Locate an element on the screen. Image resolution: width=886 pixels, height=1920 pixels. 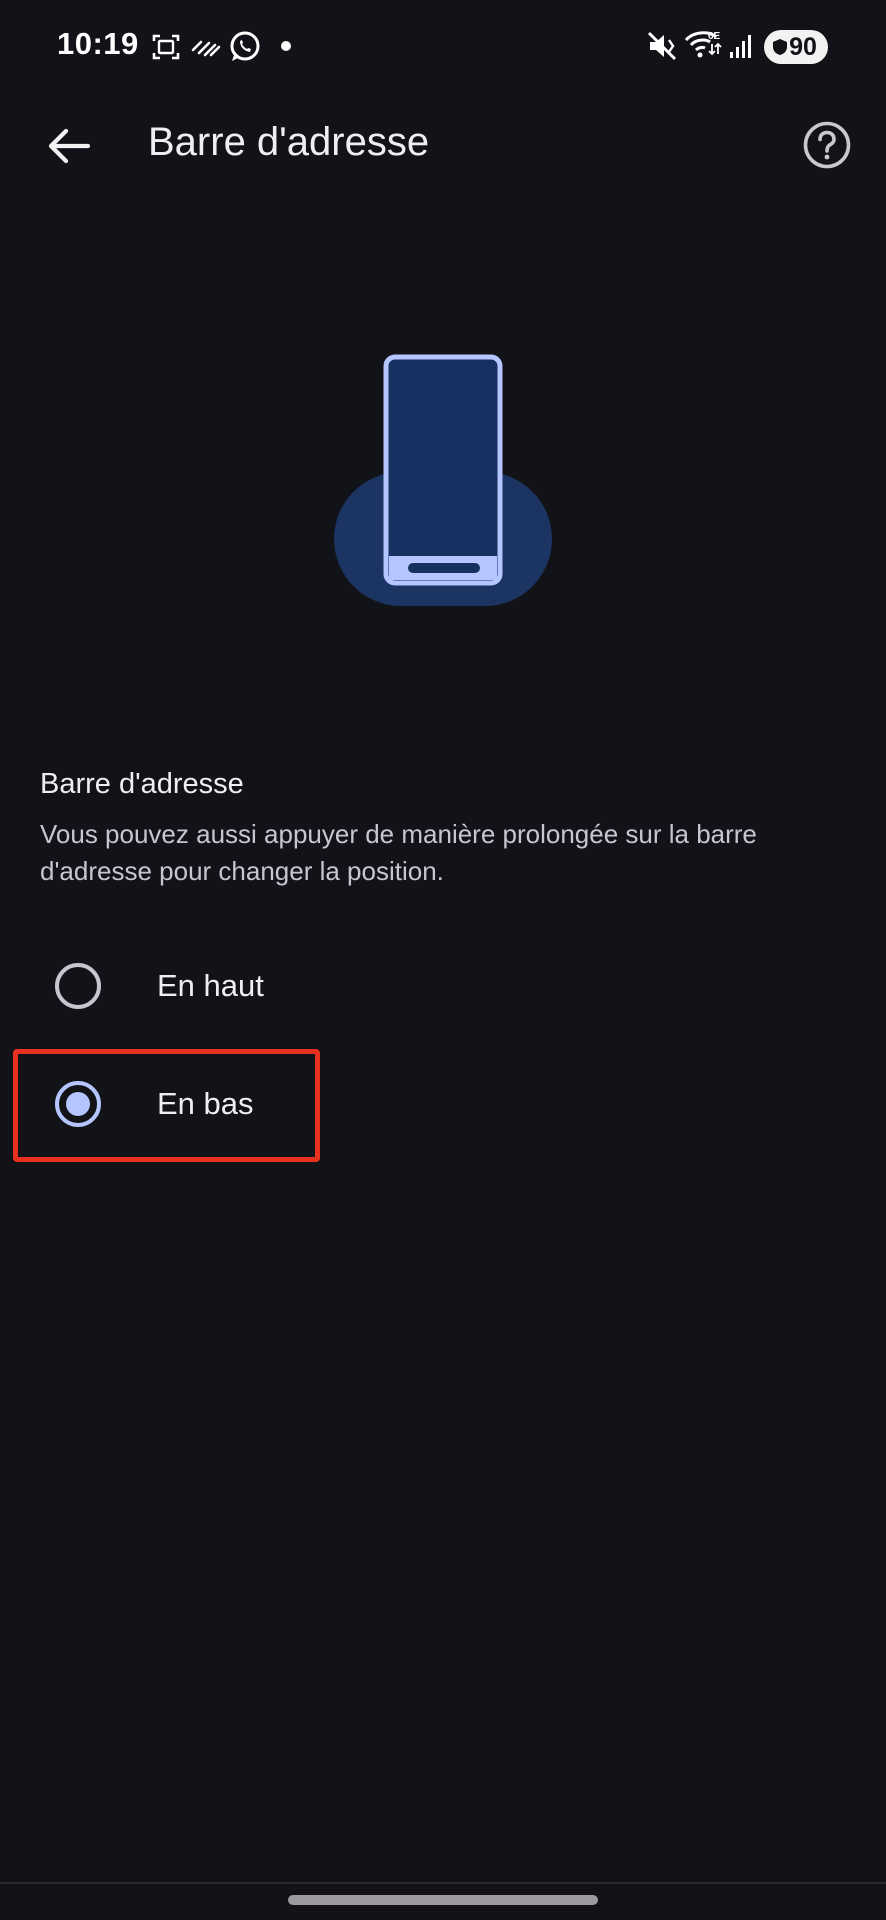
notification-dot-icon is located at coordinates (286, 46).